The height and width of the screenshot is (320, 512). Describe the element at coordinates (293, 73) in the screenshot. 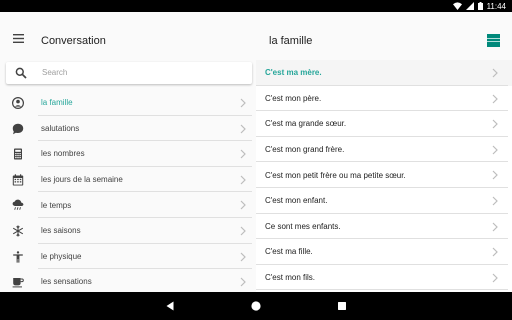

I see `phrase-label: C'est ma mère.` at that location.